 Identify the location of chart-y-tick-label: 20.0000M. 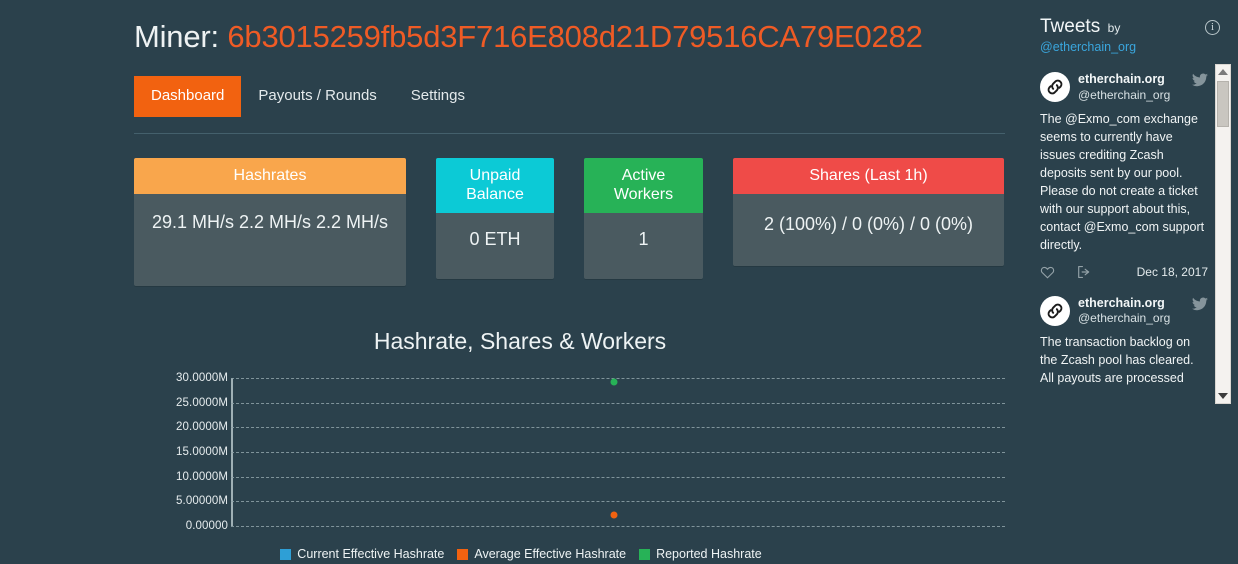
(202, 427).